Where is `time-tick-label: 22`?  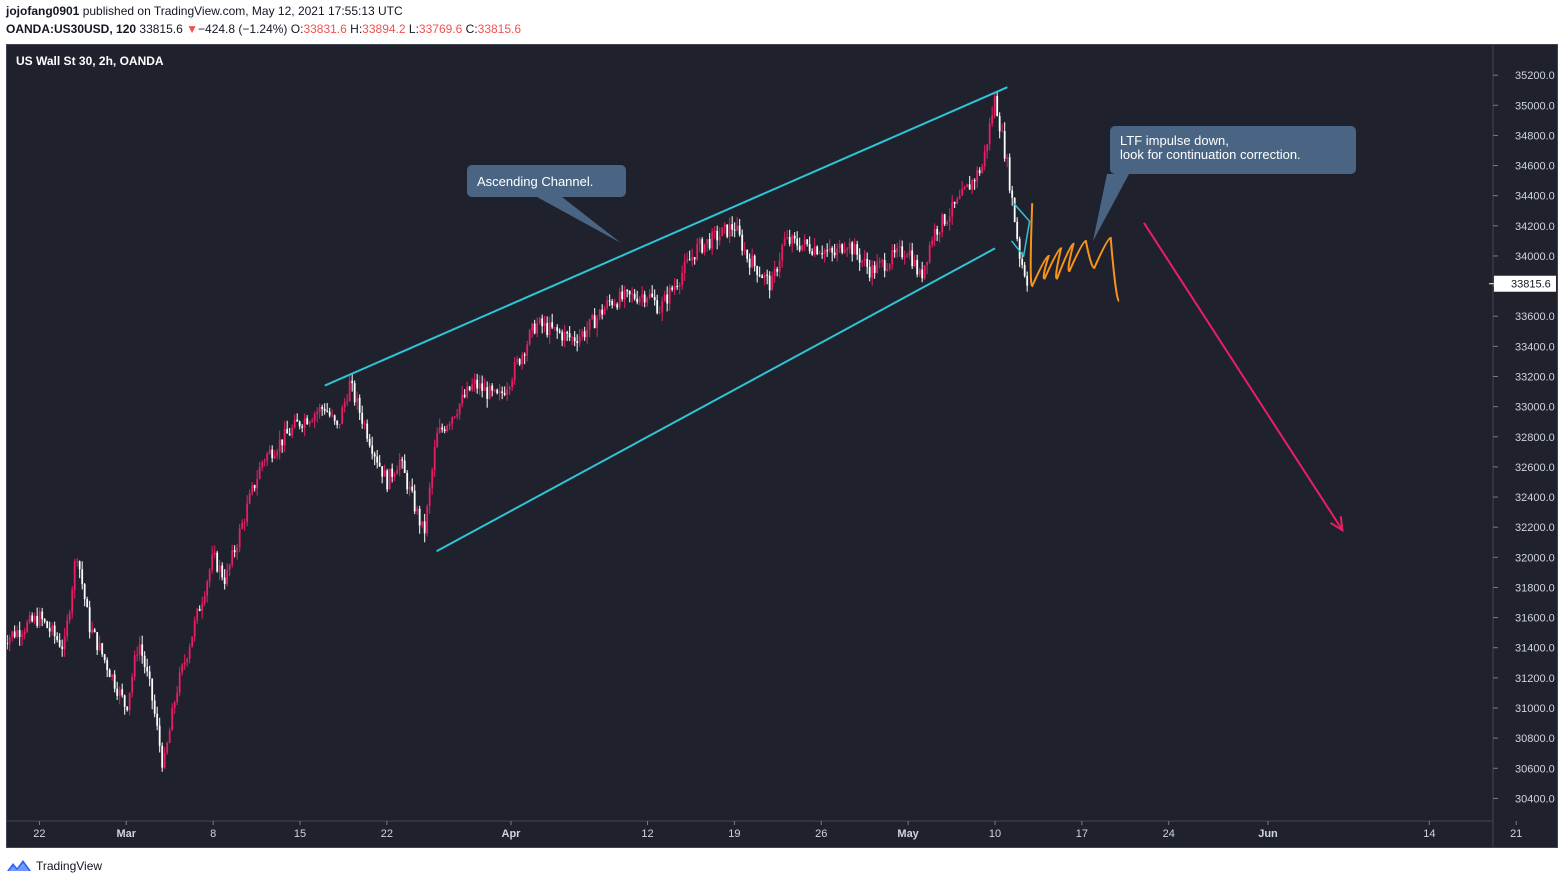 time-tick-label: 22 is located at coordinates (387, 834).